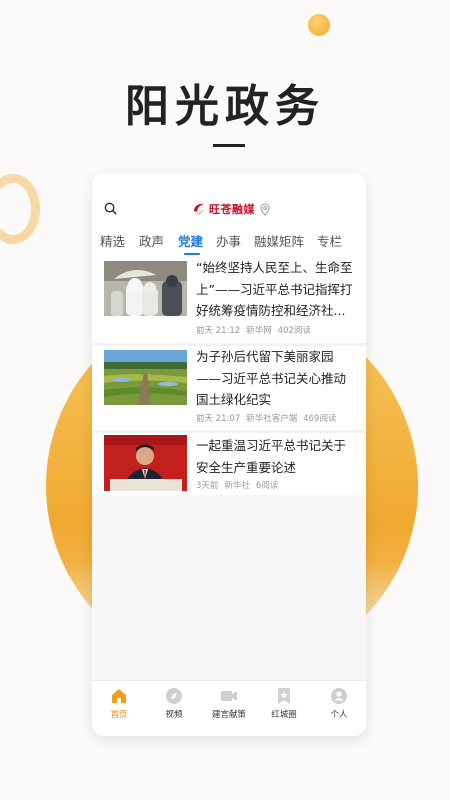 Image resolution: width=450 pixels, height=800 pixels. I want to click on speaker-photo, so click(145, 463).